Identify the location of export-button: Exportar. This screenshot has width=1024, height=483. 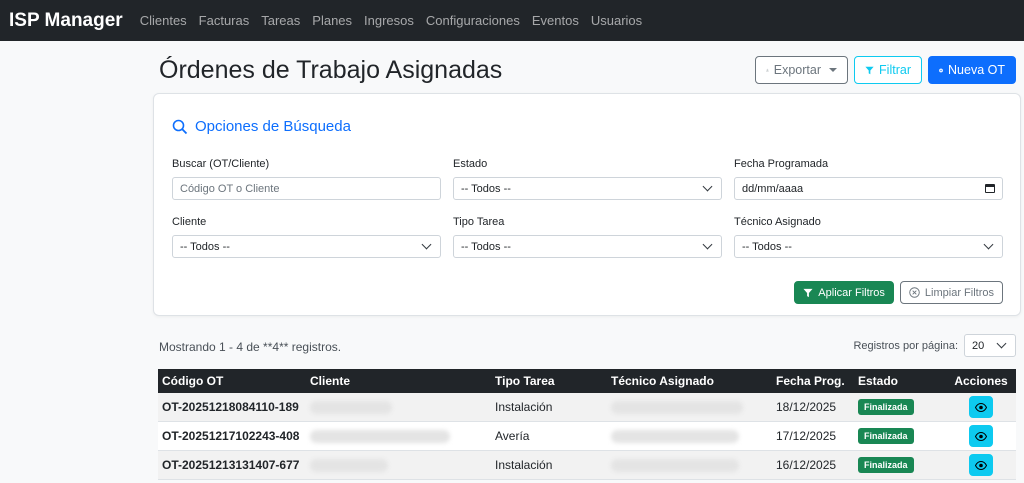
(801, 70).